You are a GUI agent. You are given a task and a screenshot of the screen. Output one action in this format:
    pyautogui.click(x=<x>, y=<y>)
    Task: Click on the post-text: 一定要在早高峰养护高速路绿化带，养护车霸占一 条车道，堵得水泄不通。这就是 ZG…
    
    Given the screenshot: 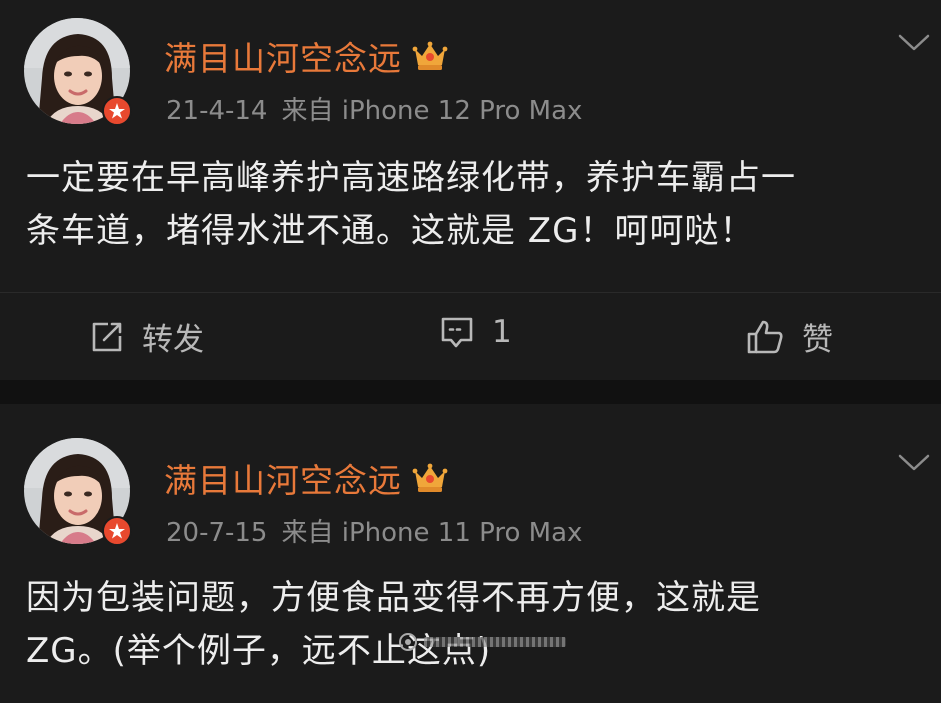 What is the action you would take?
    pyautogui.click(x=411, y=204)
    